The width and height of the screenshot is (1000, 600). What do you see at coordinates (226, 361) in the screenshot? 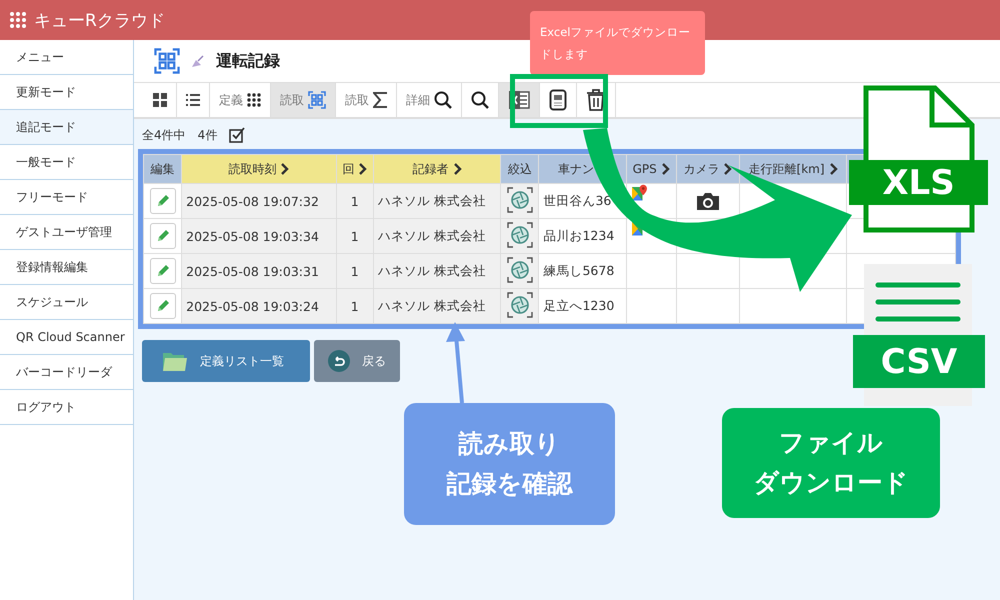
I see `list-button: 定義リスト一覧` at bounding box center [226, 361].